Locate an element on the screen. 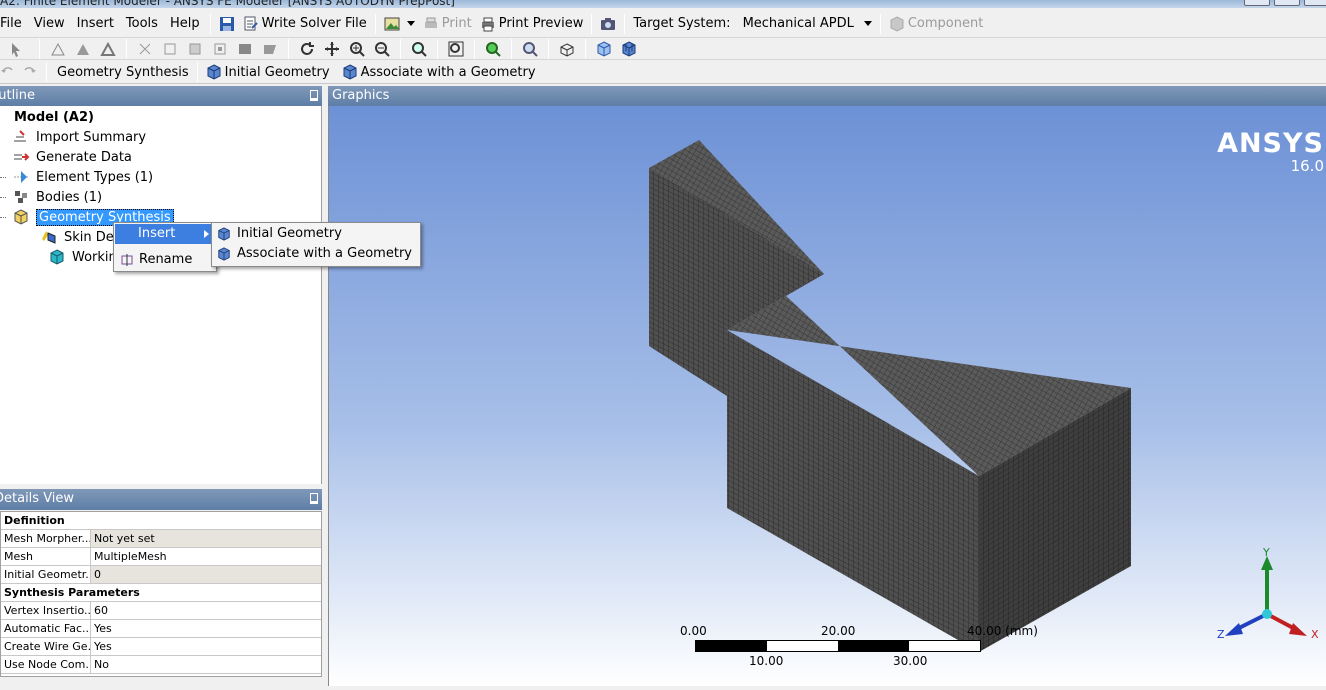  menu-file: File is located at coordinates (14, 24).